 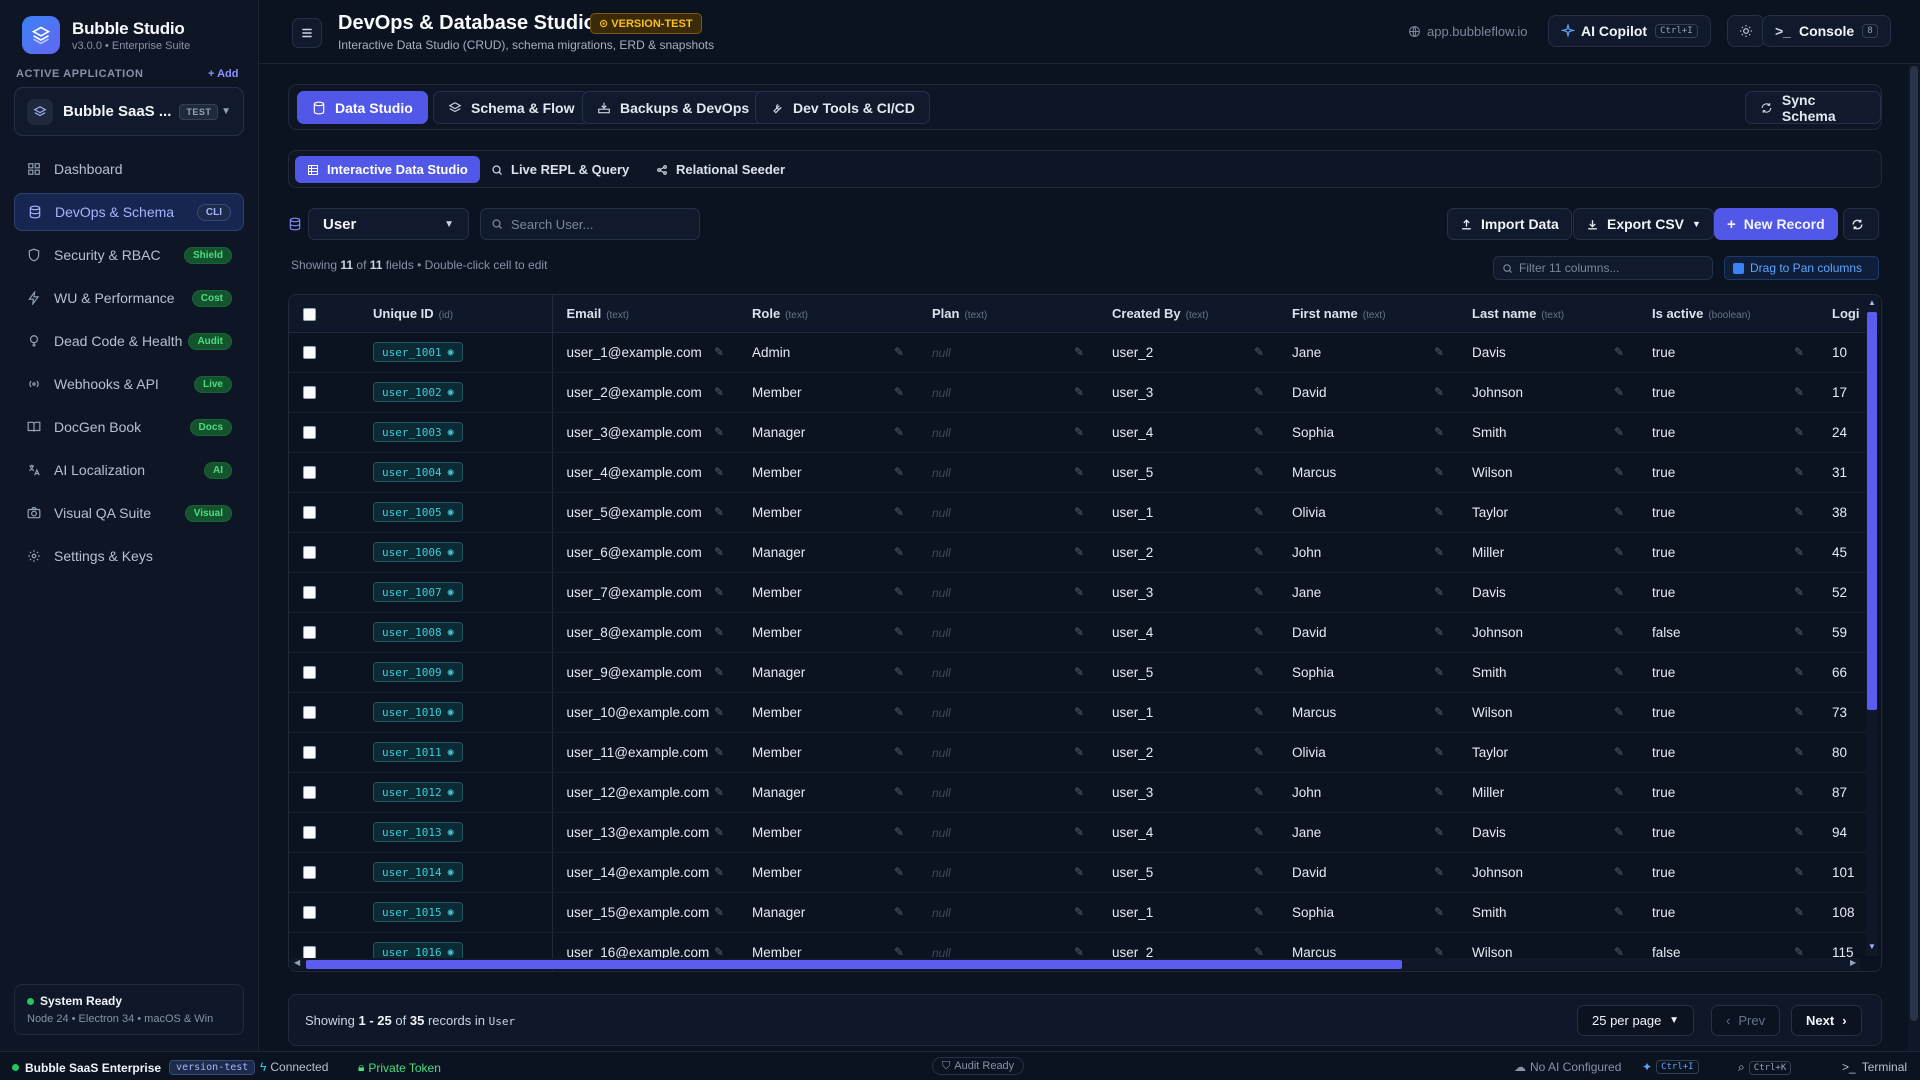 What do you see at coordinates (1368, 592) in the screenshot?
I see `cell-first-name: Jane ✎` at bounding box center [1368, 592].